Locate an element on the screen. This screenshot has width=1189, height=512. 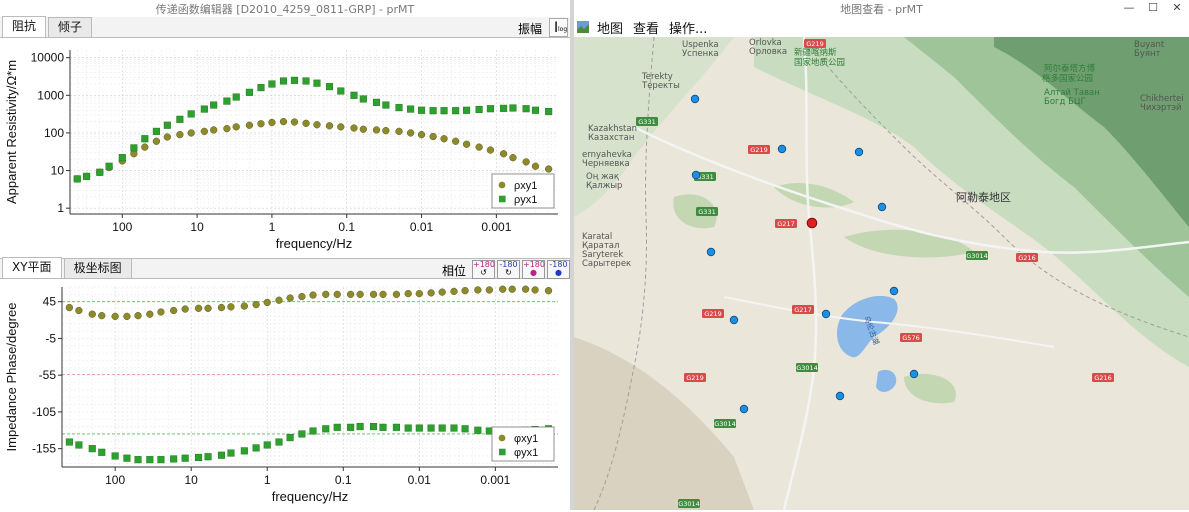
pin-icon: ● is located at coordinates (558, 272).